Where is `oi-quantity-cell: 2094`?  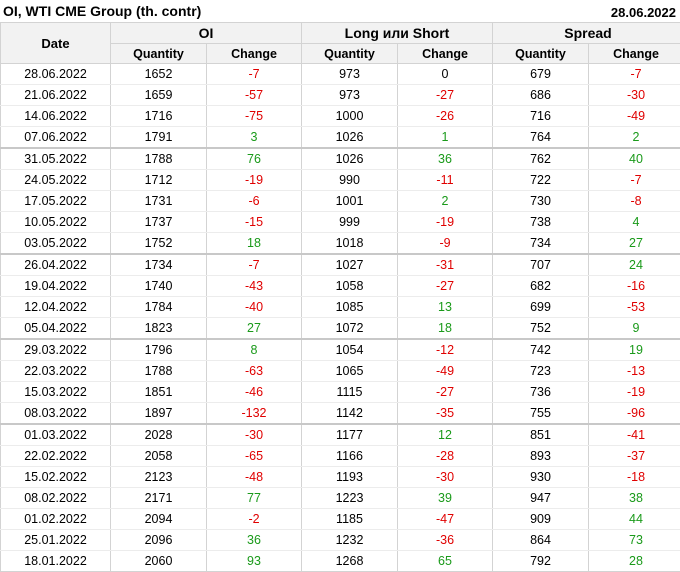 oi-quantity-cell: 2094 is located at coordinates (159, 519).